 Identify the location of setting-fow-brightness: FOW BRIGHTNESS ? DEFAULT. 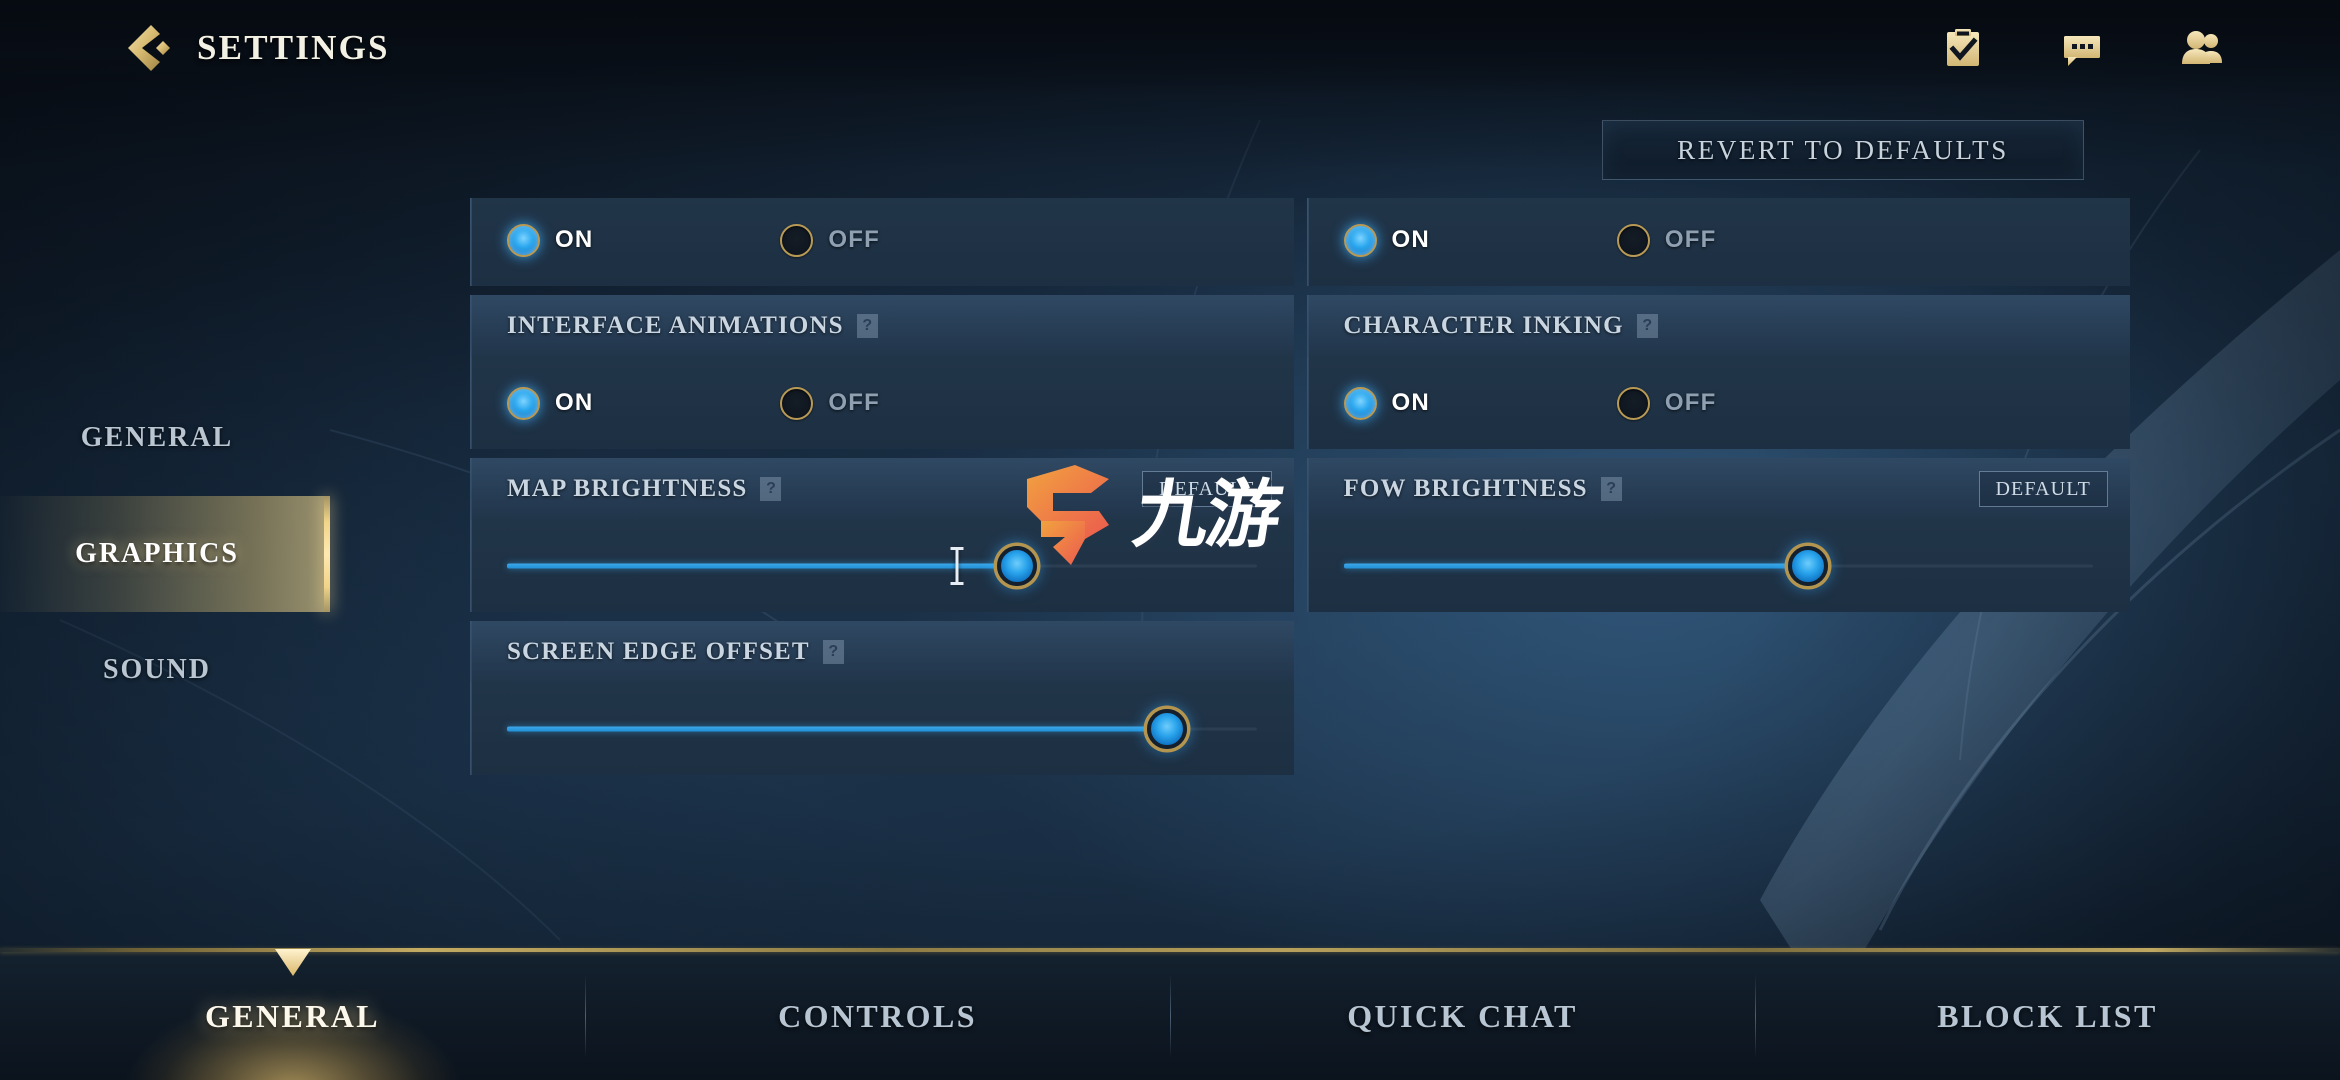
(1718, 535).